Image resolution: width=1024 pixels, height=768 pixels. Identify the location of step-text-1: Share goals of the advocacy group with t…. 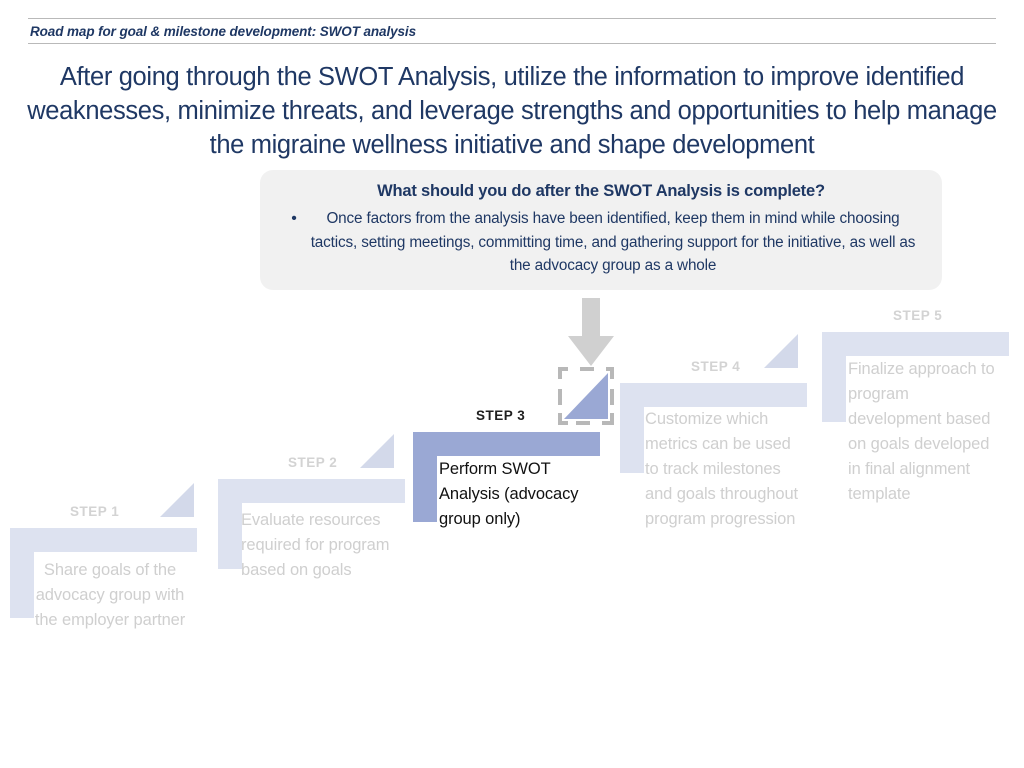
(110, 595).